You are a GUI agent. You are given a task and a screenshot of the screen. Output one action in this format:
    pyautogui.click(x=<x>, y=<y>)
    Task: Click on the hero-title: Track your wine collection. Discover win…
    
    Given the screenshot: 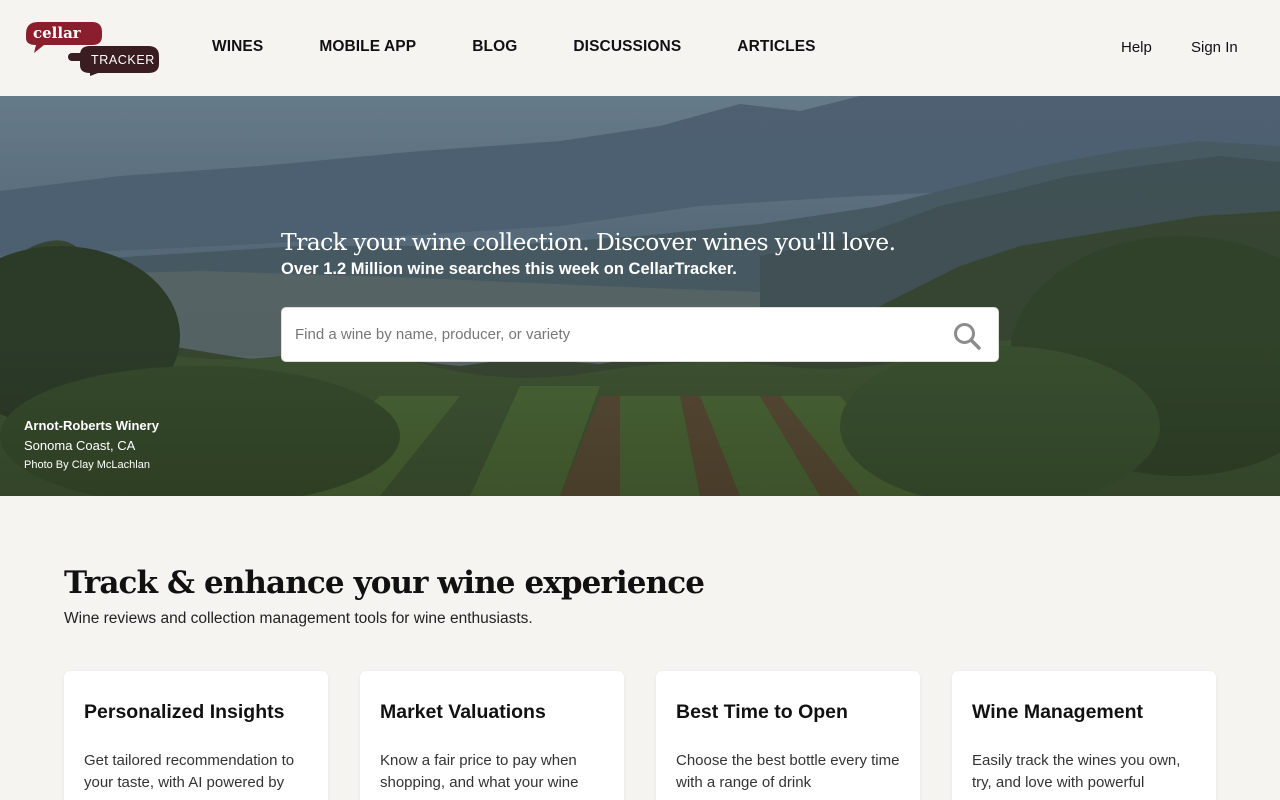 What is the action you would take?
    pyautogui.click(x=588, y=242)
    